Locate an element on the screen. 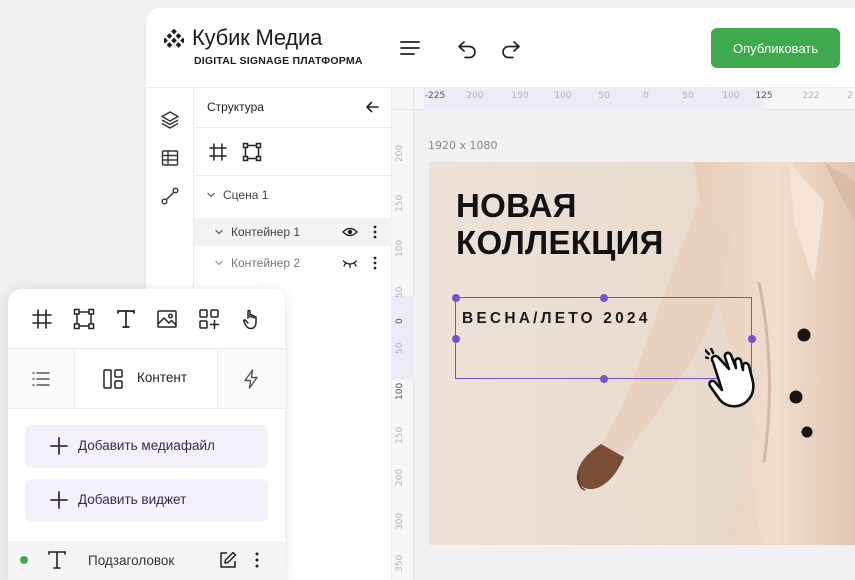 This screenshot has width=855, height=580. layer-item-subheading: Подзаголовок is located at coordinates (146, 560).